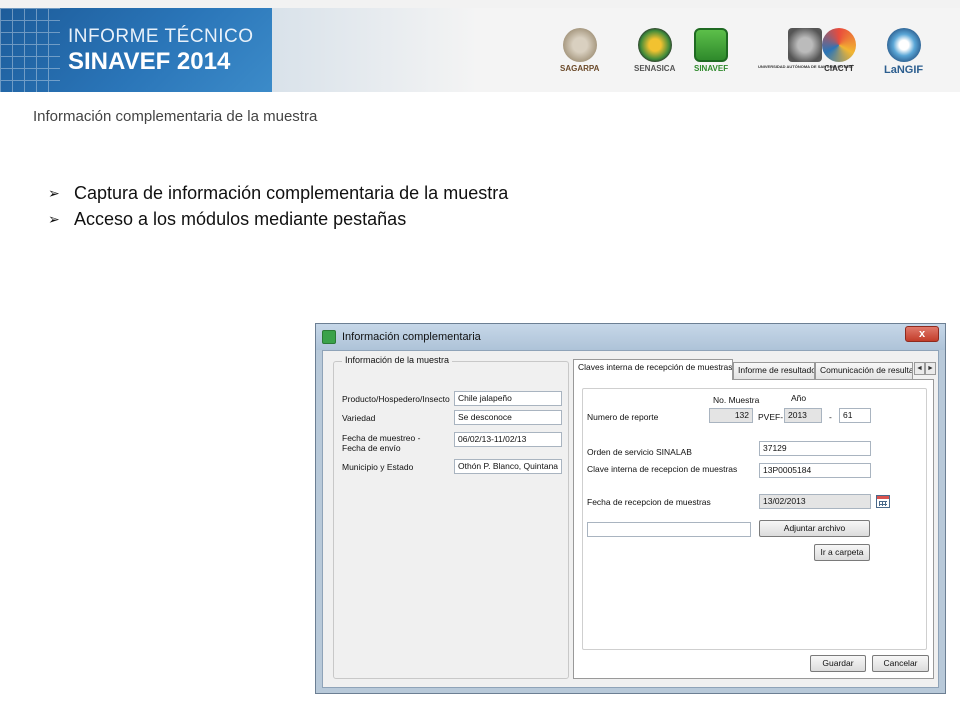 The image size is (960, 720). I want to click on ciacyt-logo: CIACYT, so click(839, 50).